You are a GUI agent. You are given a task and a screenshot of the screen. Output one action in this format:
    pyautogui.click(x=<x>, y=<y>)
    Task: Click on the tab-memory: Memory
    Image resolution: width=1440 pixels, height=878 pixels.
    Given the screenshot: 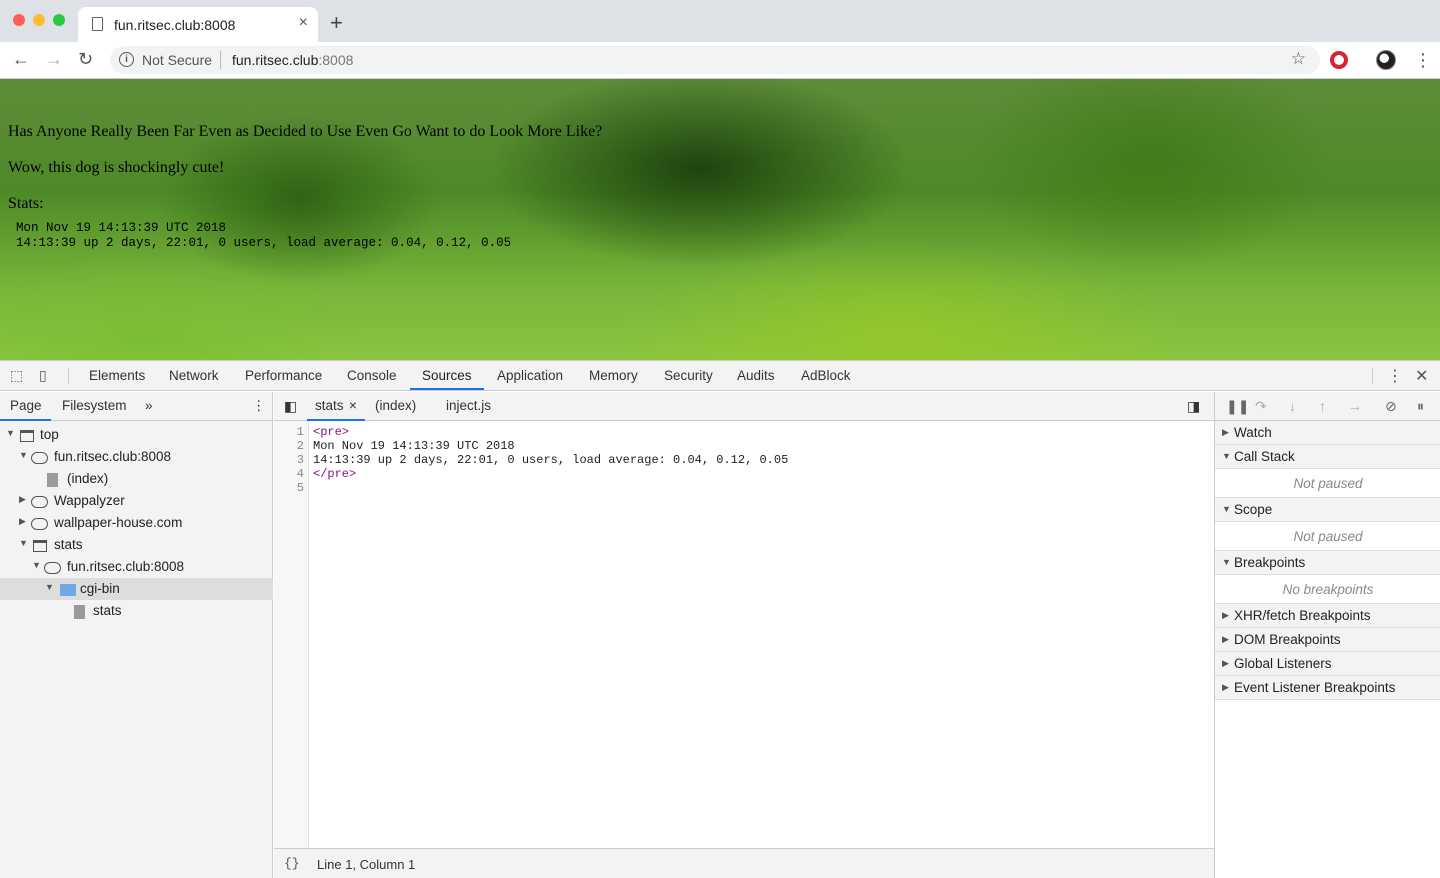 What is the action you would take?
    pyautogui.click(x=613, y=375)
    